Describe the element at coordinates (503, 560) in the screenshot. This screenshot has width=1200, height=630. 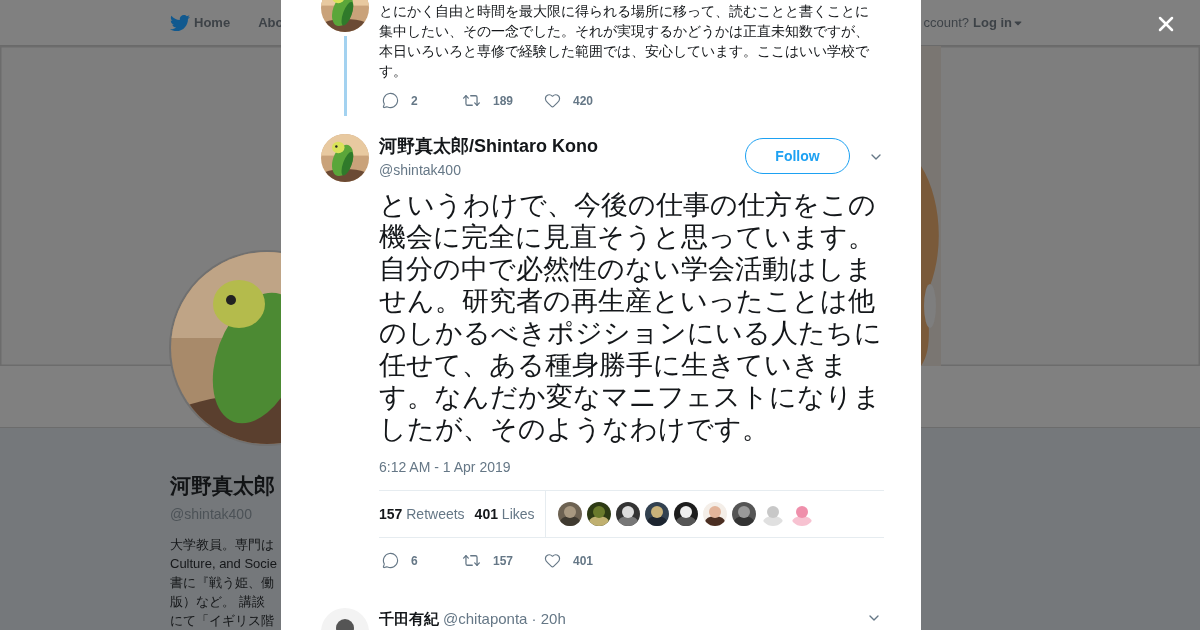
I see `retweet-button: 157` at that location.